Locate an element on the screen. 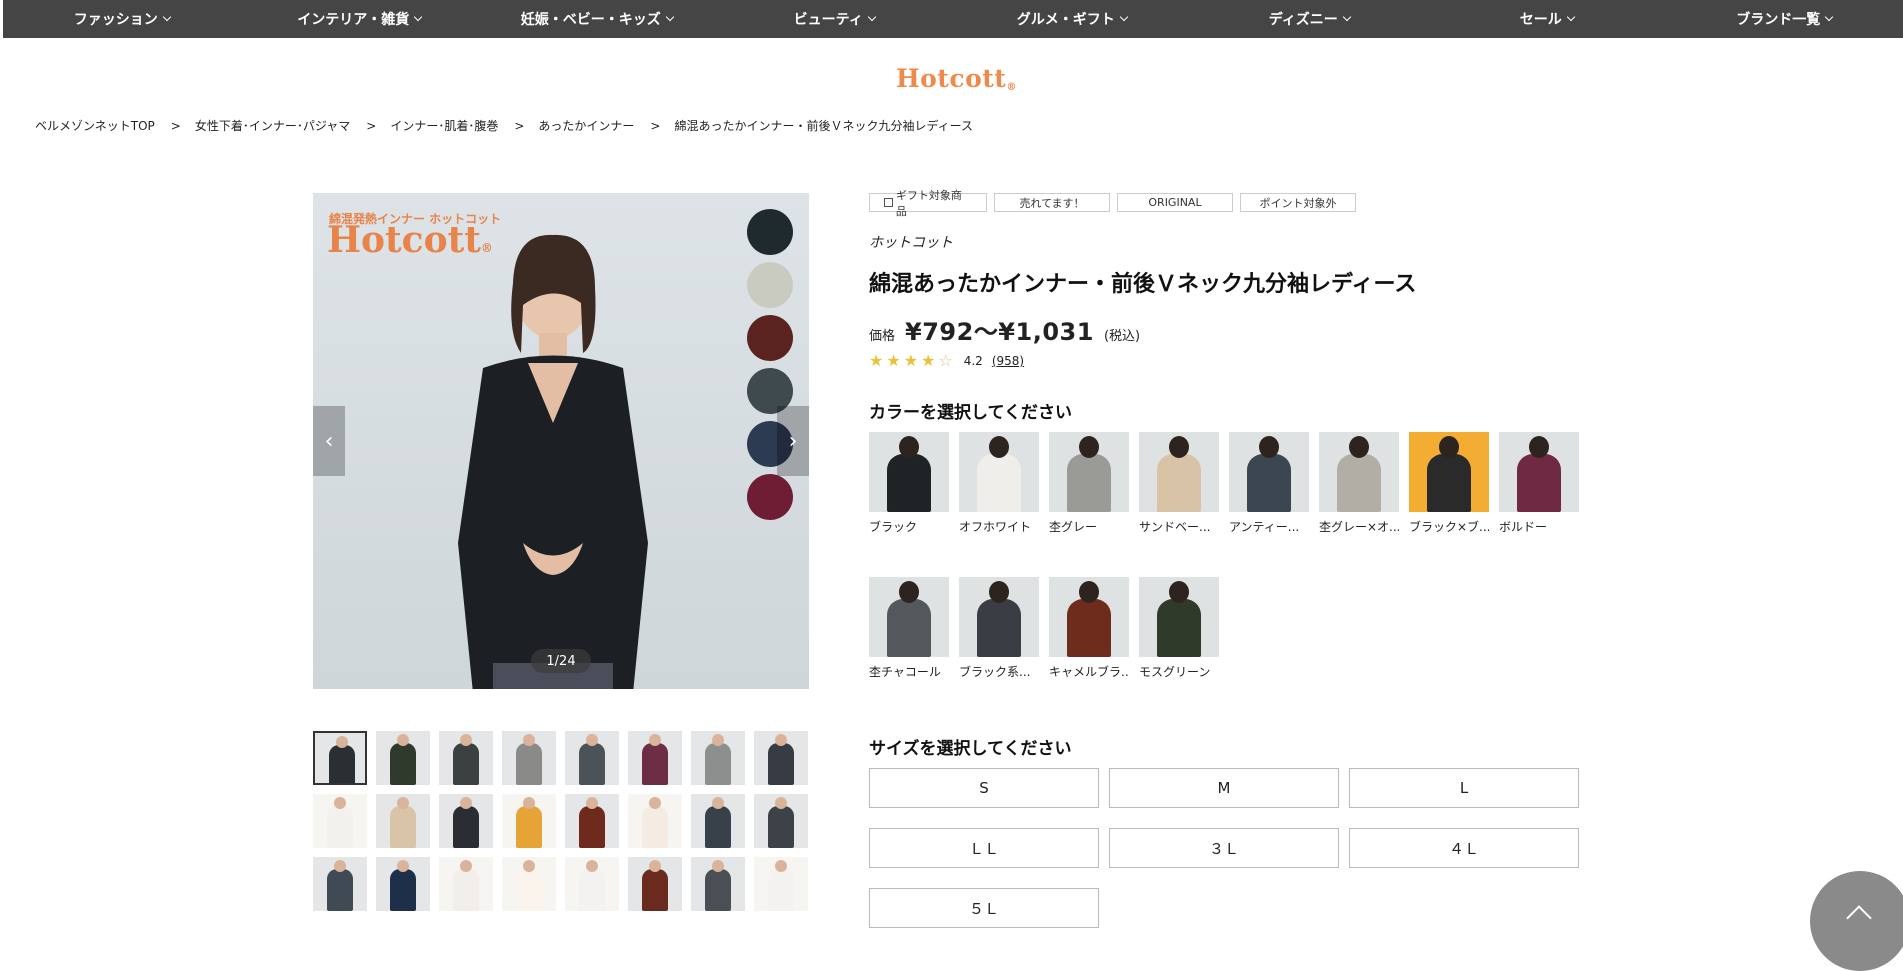  back-to-top-button is located at coordinates (1856, 921).